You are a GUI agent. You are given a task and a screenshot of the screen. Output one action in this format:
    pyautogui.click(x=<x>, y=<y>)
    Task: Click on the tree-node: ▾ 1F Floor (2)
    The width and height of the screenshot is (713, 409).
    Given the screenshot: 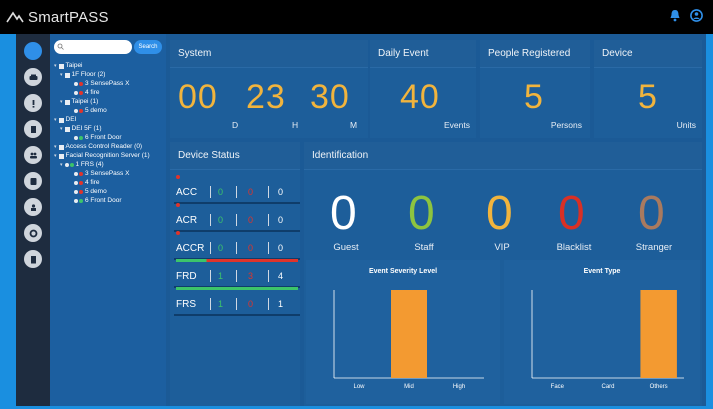 What is the action you would take?
    pyautogui.click(x=82, y=75)
    